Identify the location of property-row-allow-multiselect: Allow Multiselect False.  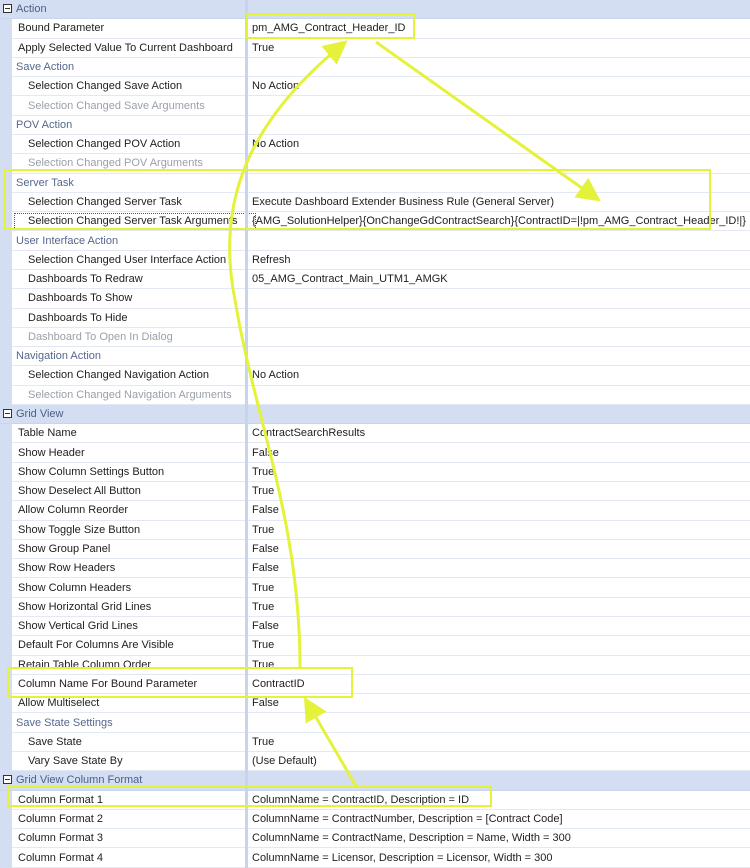
(375, 704).